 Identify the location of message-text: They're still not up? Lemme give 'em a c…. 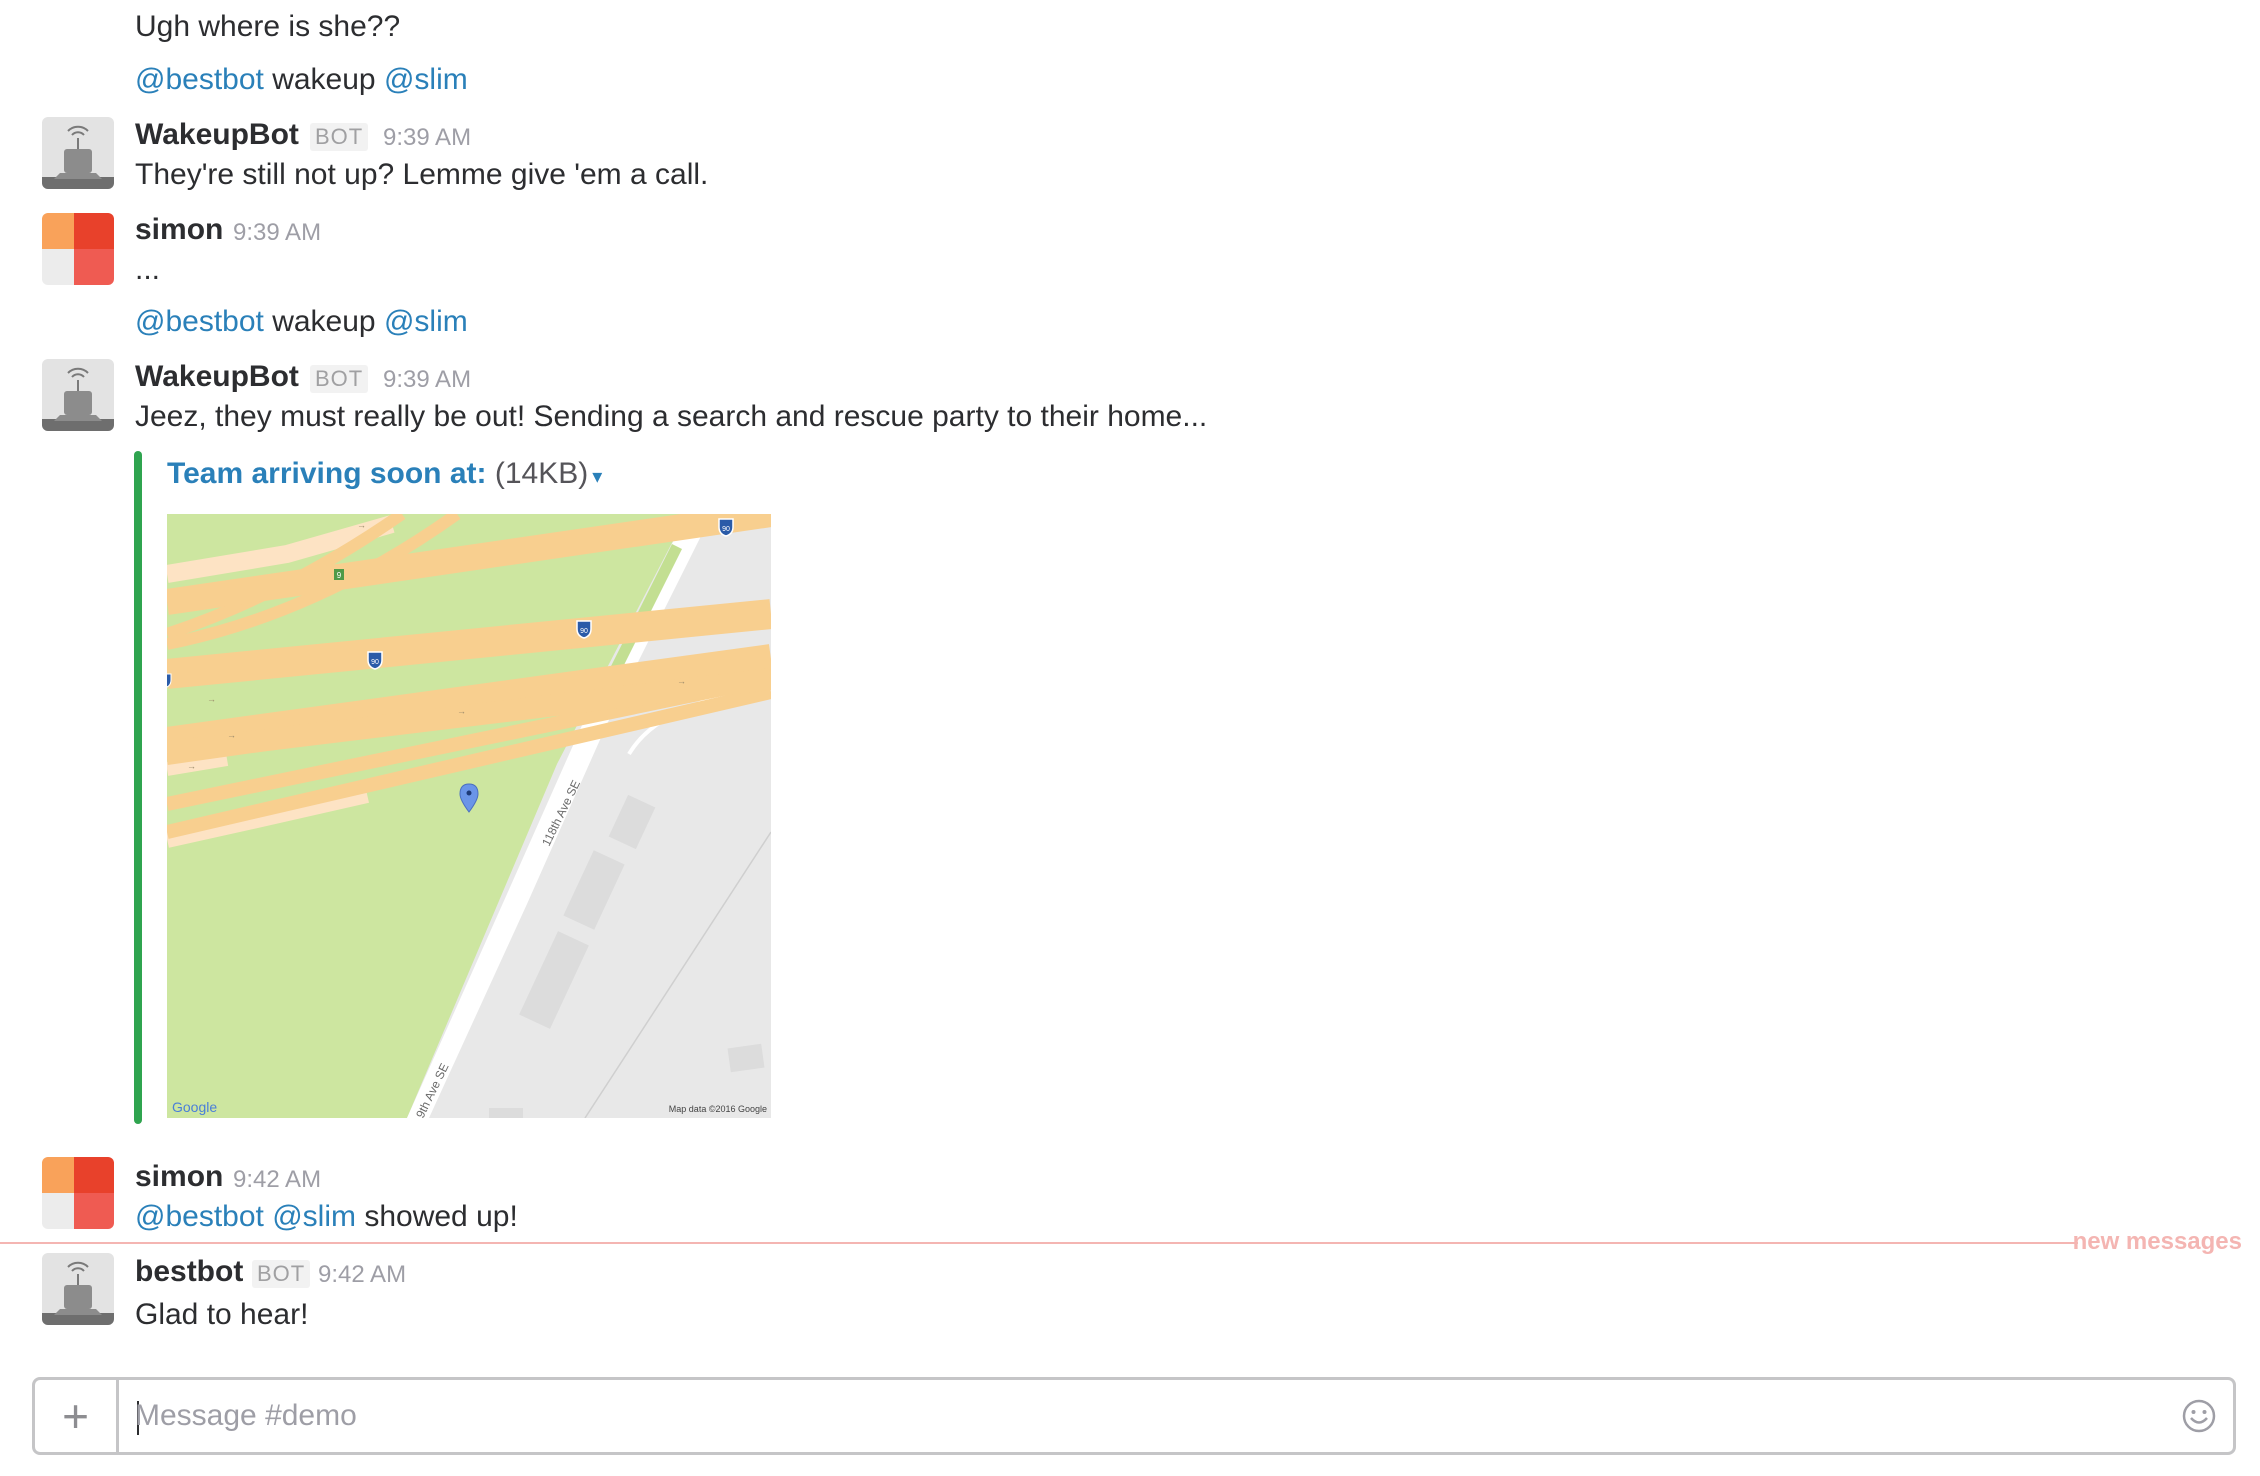
(422, 174).